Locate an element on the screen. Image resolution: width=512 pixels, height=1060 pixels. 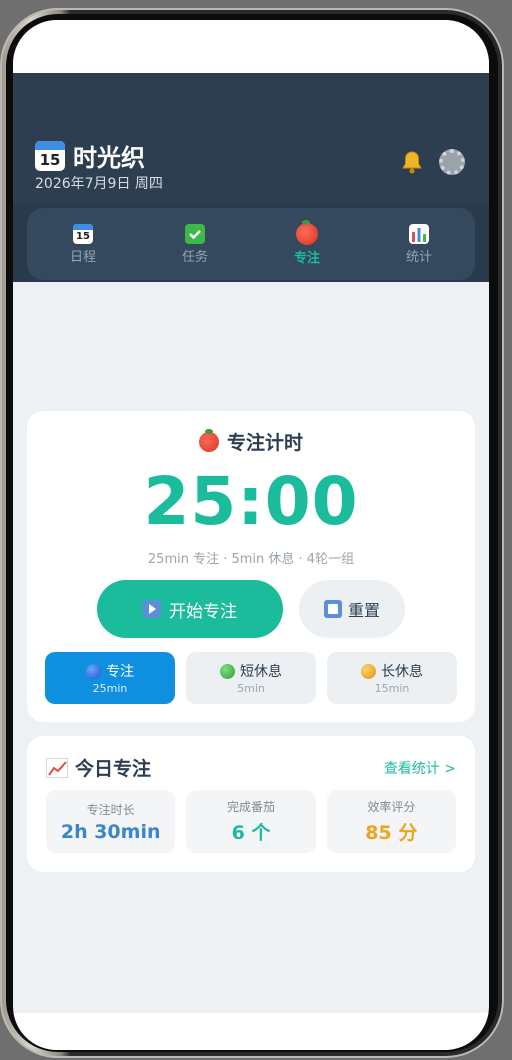
stat-focus-duration: 专注时长 2h 30min is located at coordinates (111, 821).